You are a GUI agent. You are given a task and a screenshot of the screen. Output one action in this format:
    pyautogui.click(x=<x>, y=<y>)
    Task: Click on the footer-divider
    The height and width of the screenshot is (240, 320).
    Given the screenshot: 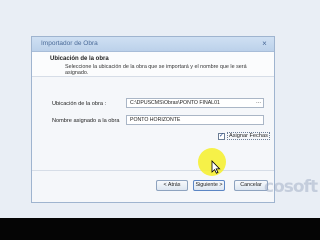 What is the action you would take?
    pyautogui.click(x=153, y=170)
    